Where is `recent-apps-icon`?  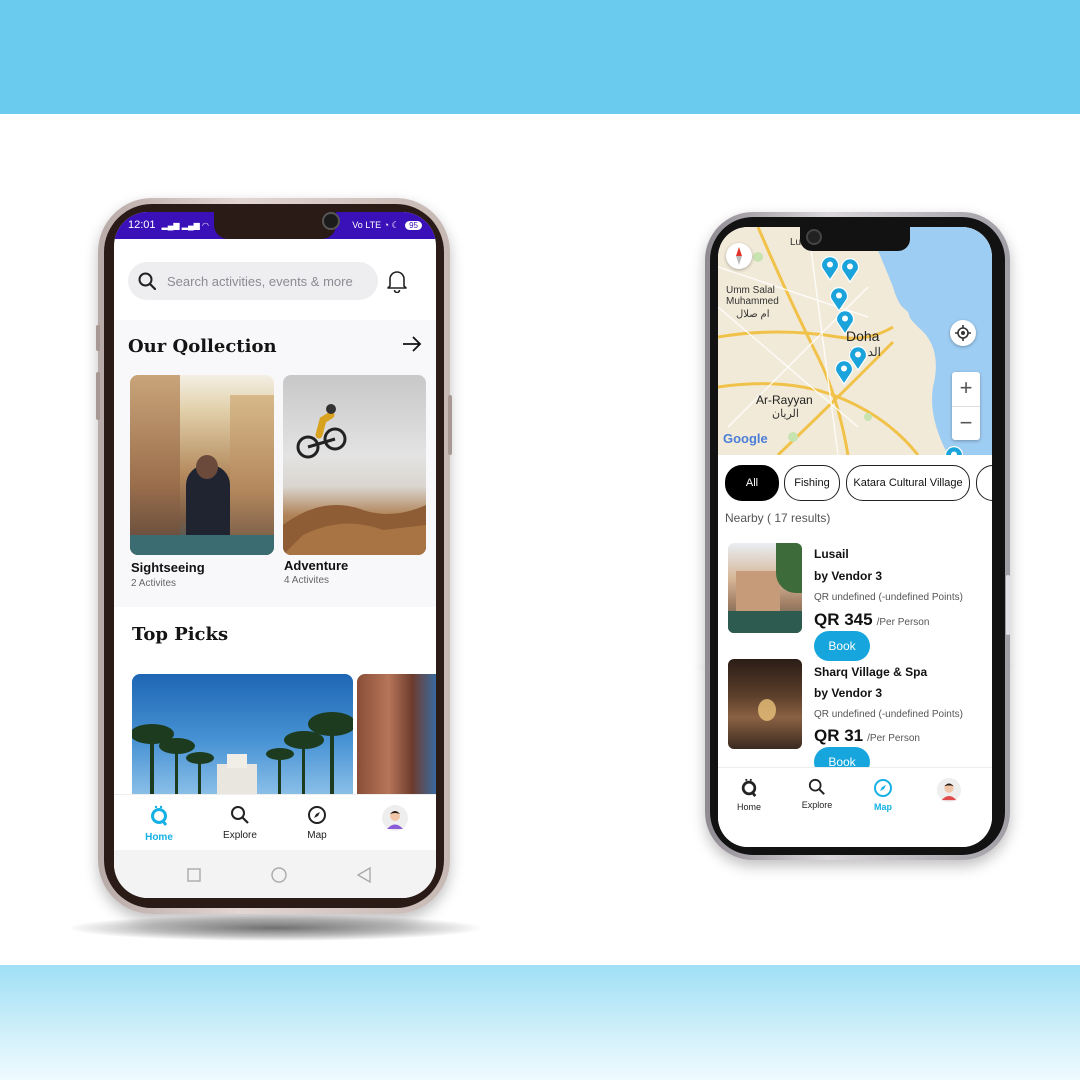
recent-apps-icon is located at coordinates (194, 875).